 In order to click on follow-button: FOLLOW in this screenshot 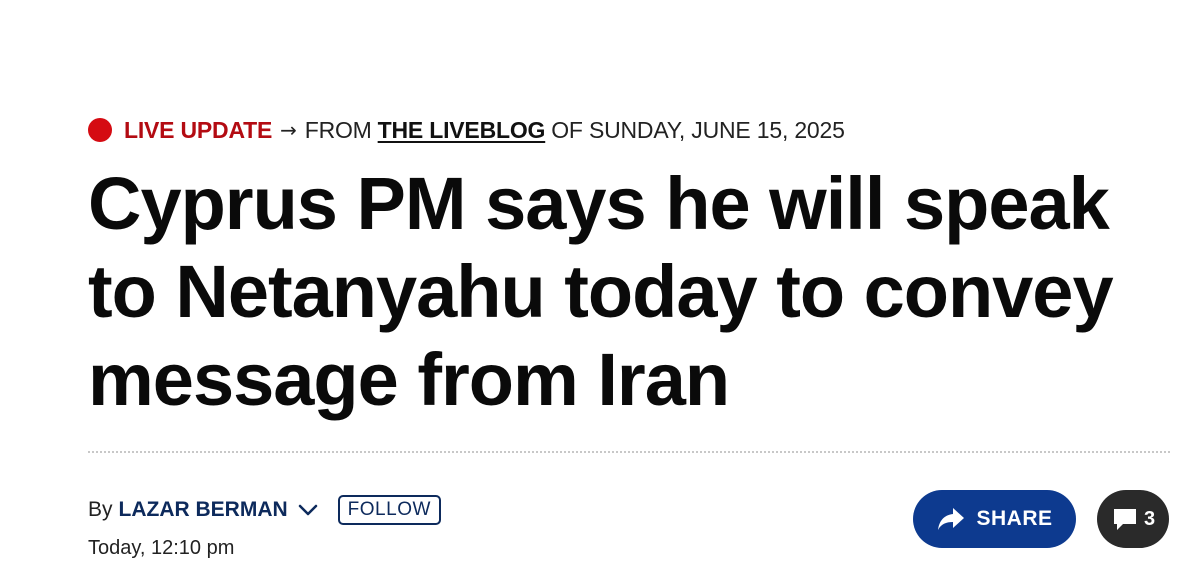, I will do `click(389, 510)`.